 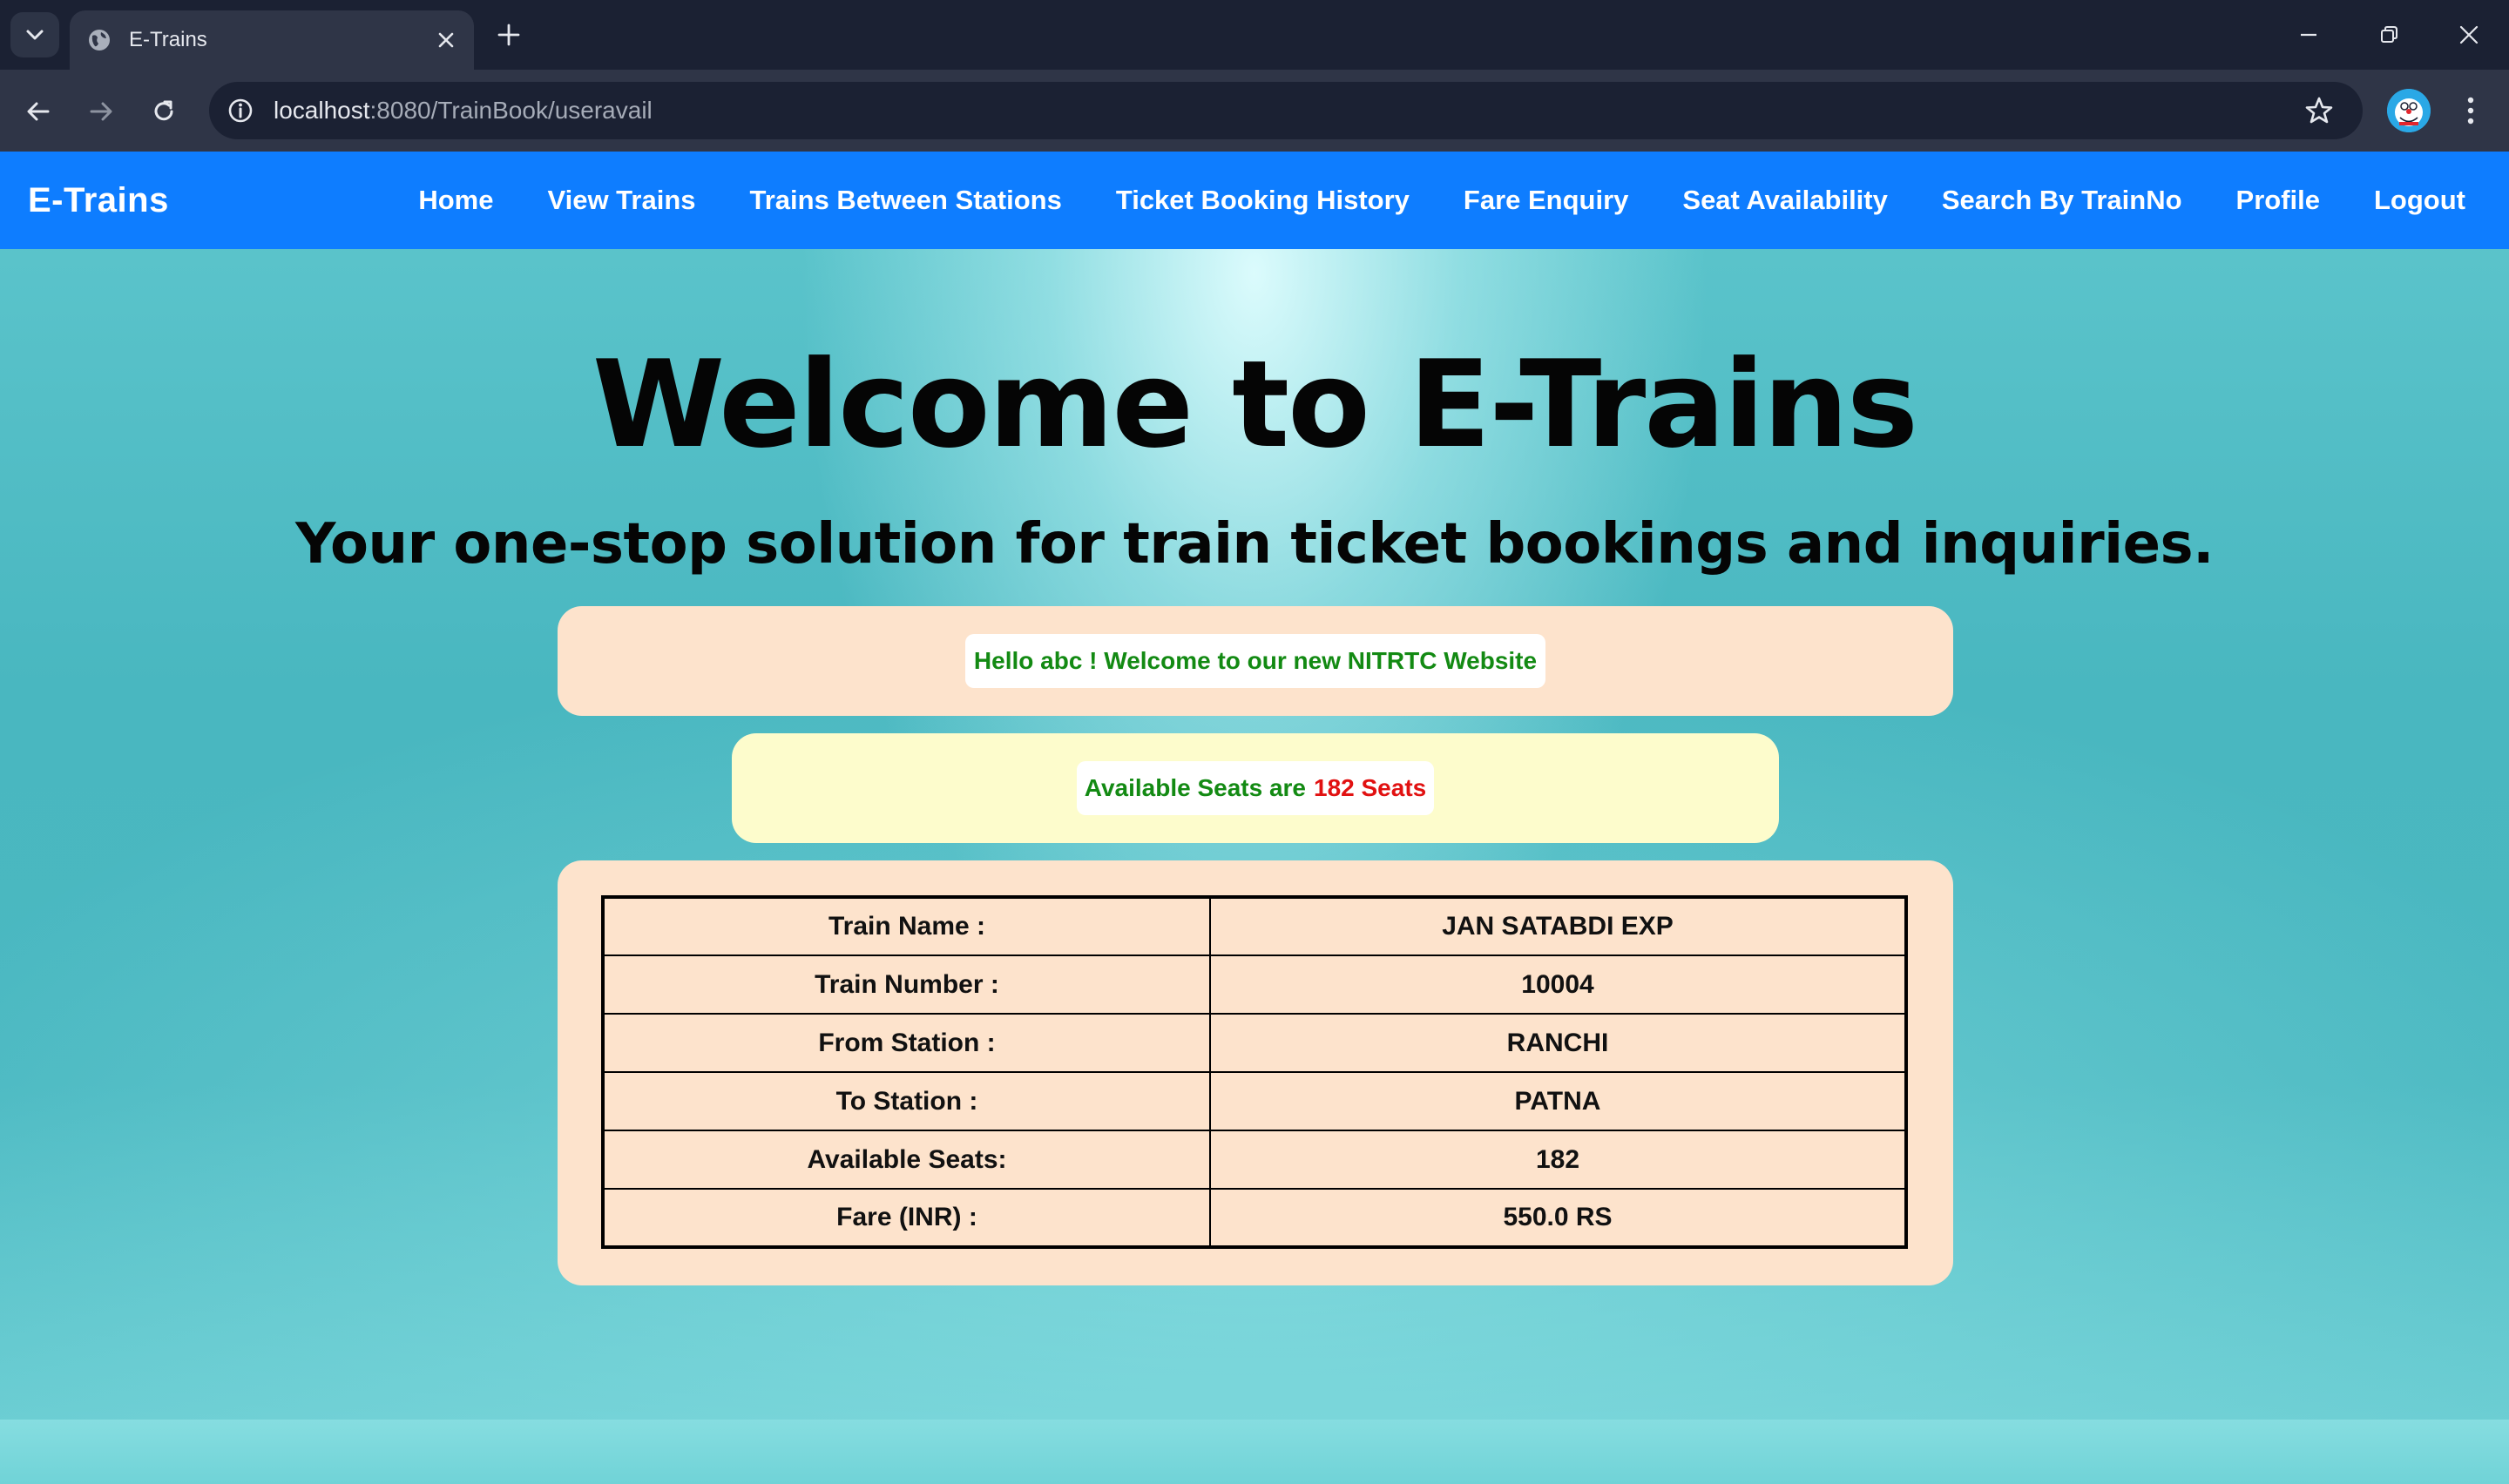 What do you see at coordinates (2319, 111) in the screenshot?
I see `star-icon` at bounding box center [2319, 111].